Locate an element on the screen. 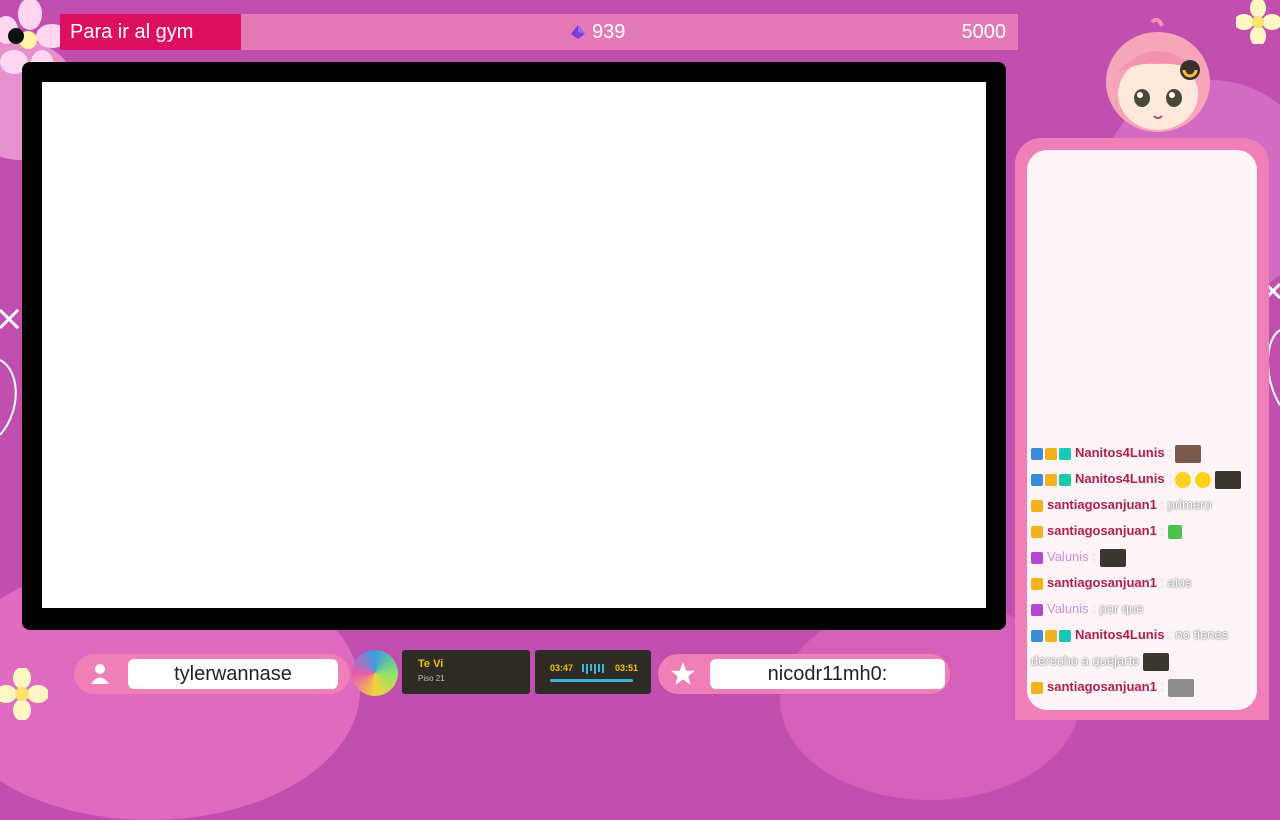 The height and width of the screenshot is (820, 1280). chat-message: Valunis : is located at coordinates (1143, 557).